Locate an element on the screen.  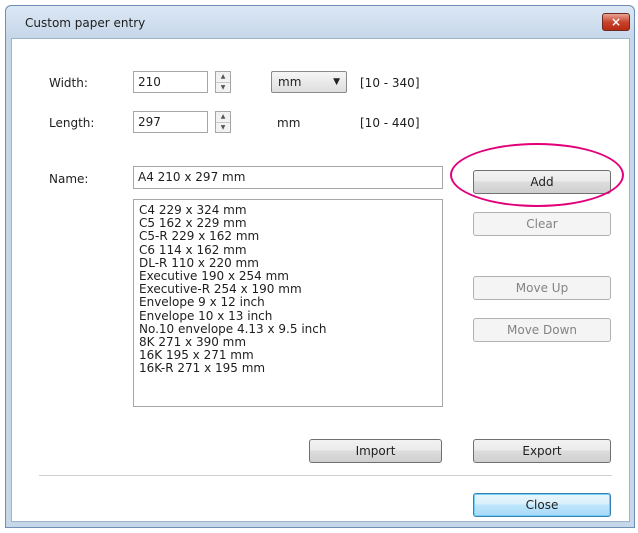
highlight-ellipse is located at coordinates (537, 175).